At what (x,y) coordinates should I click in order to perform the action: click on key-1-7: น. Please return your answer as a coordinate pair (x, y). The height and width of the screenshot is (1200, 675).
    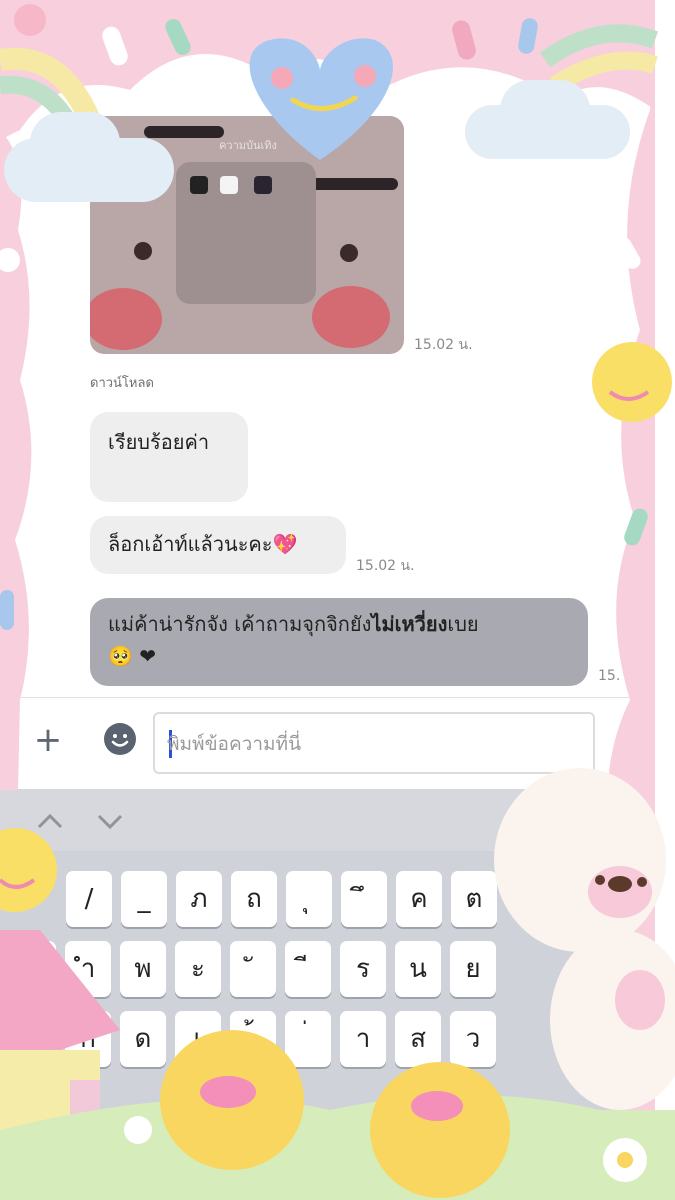
    Looking at the image, I should click on (418, 969).